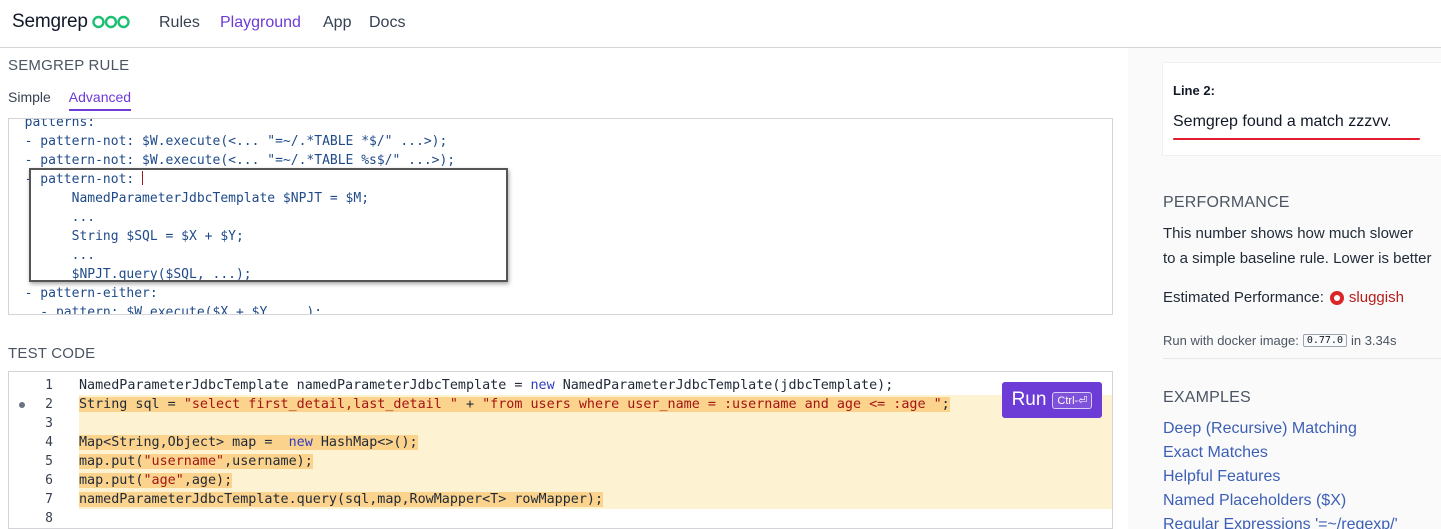 Image resolution: width=1441 pixels, height=529 pixels. I want to click on code-line: 3, so click(560, 423).